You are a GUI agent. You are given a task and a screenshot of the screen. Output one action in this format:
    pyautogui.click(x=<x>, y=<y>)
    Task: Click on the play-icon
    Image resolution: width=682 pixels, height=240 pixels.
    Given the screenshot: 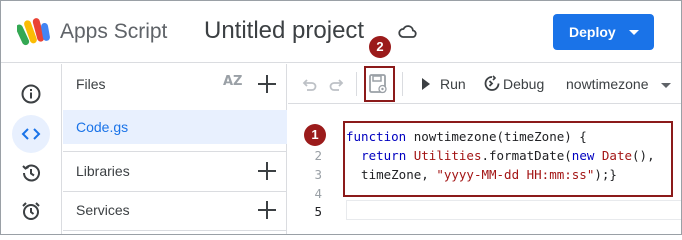 What is the action you would take?
    pyautogui.click(x=426, y=84)
    